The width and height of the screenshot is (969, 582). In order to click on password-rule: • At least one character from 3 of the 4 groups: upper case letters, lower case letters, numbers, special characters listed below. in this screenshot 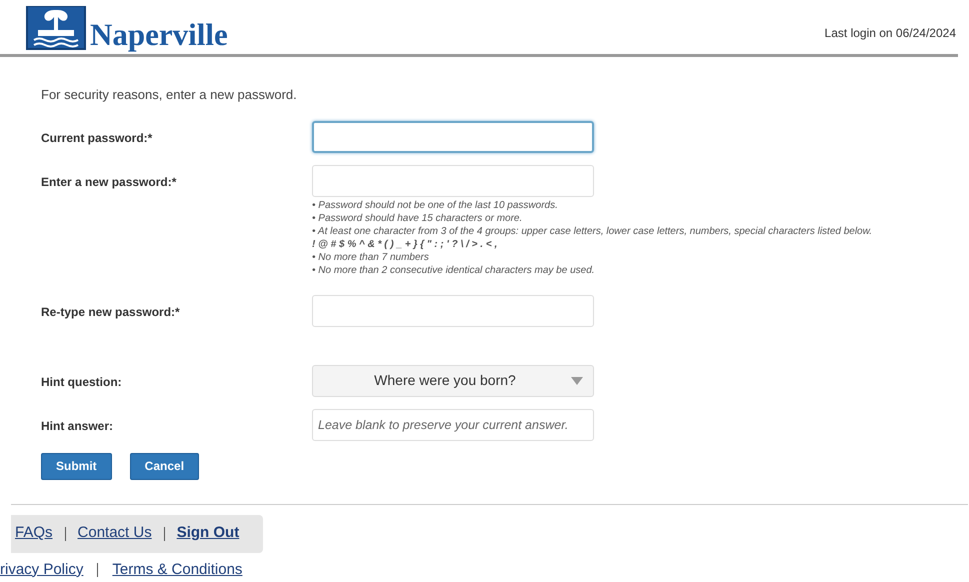, I will do `click(592, 231)`.